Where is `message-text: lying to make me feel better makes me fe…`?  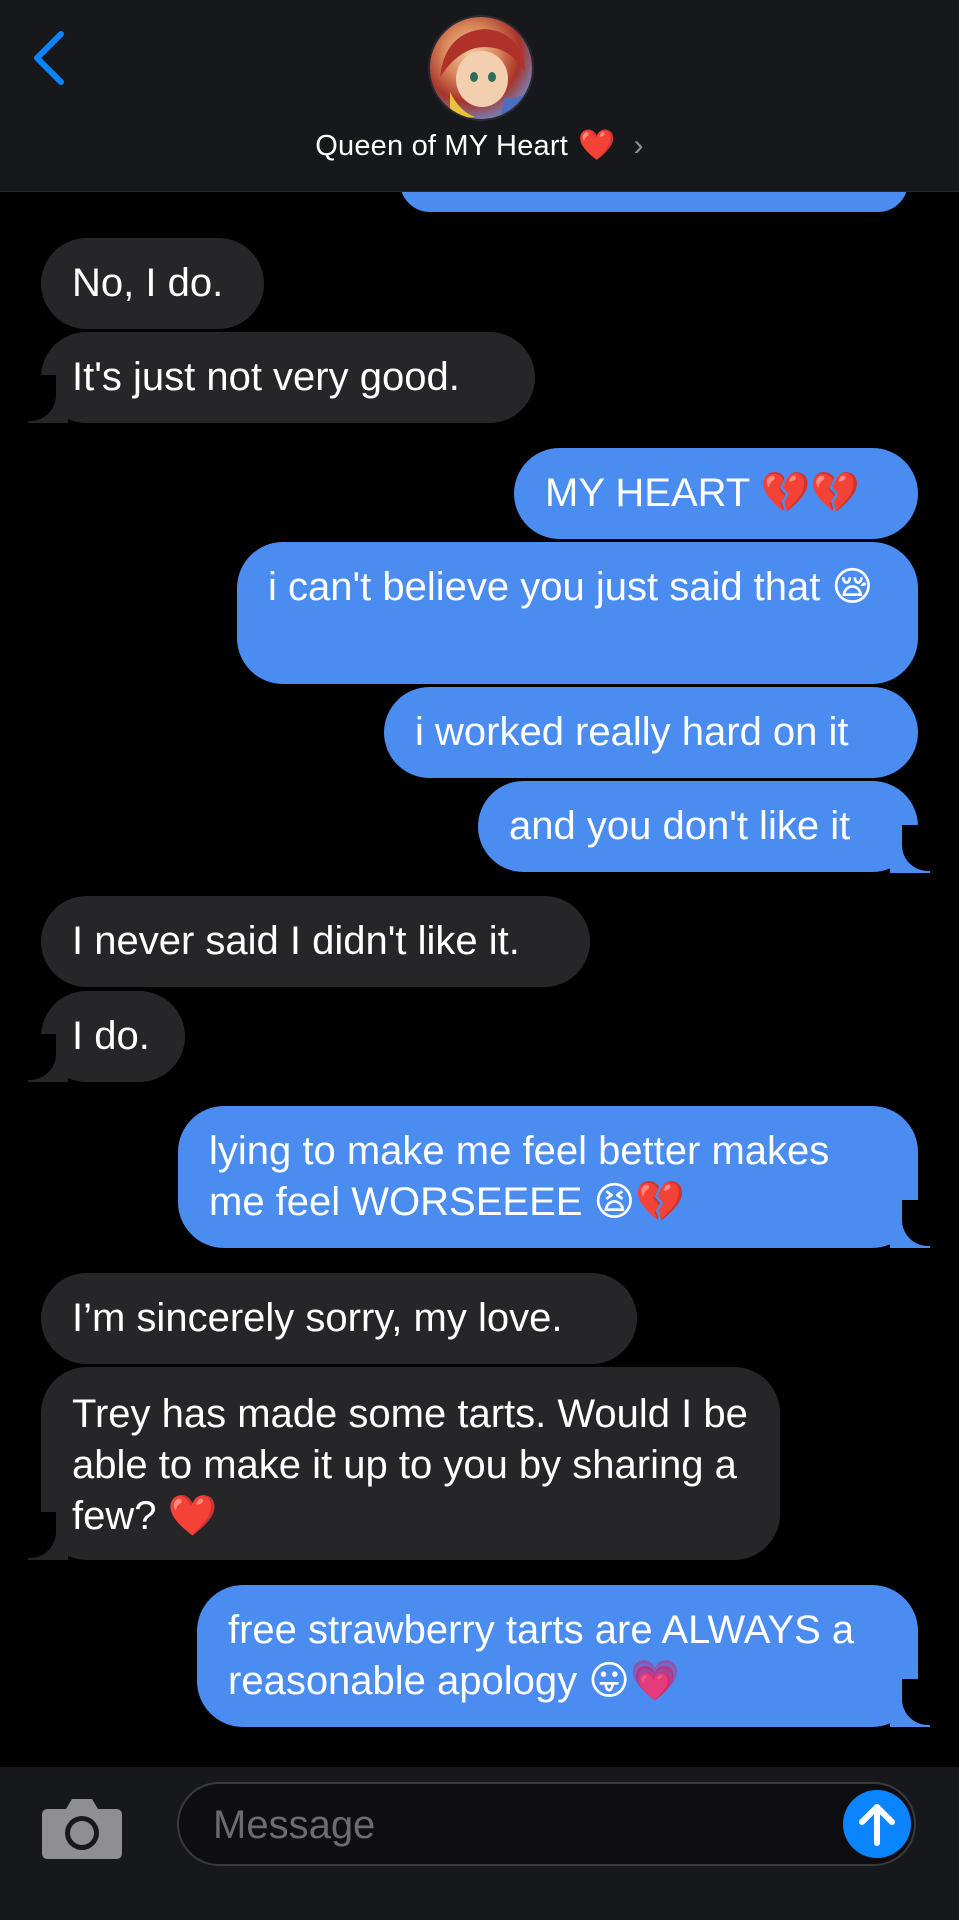
message-text: lying to make me feel better makes me fe… is located at coordinates (519, 1176).